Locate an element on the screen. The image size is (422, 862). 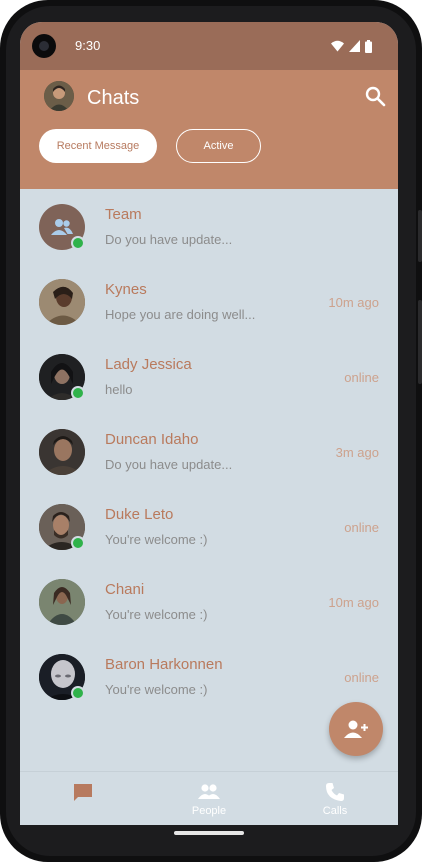
chat-row-duke-leto: Duke Leto You're welcome :) online is located at coordinates (209, 526).